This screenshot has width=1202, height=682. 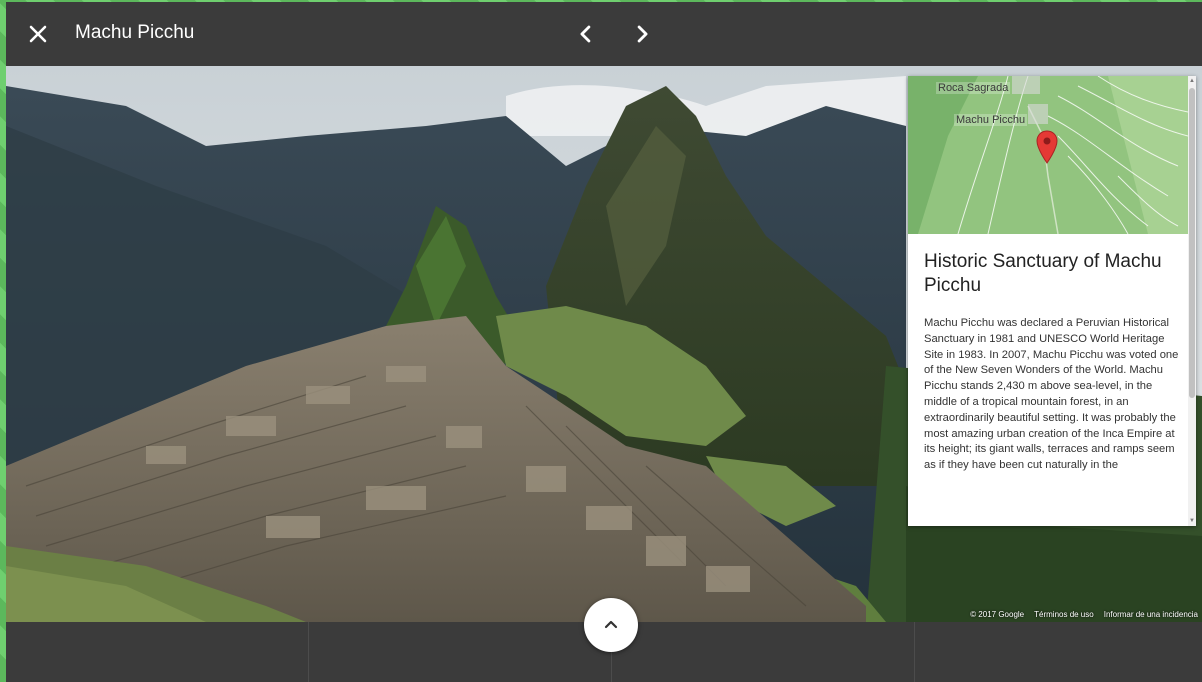 I want to click on next-button, so click(x=642, y=34).